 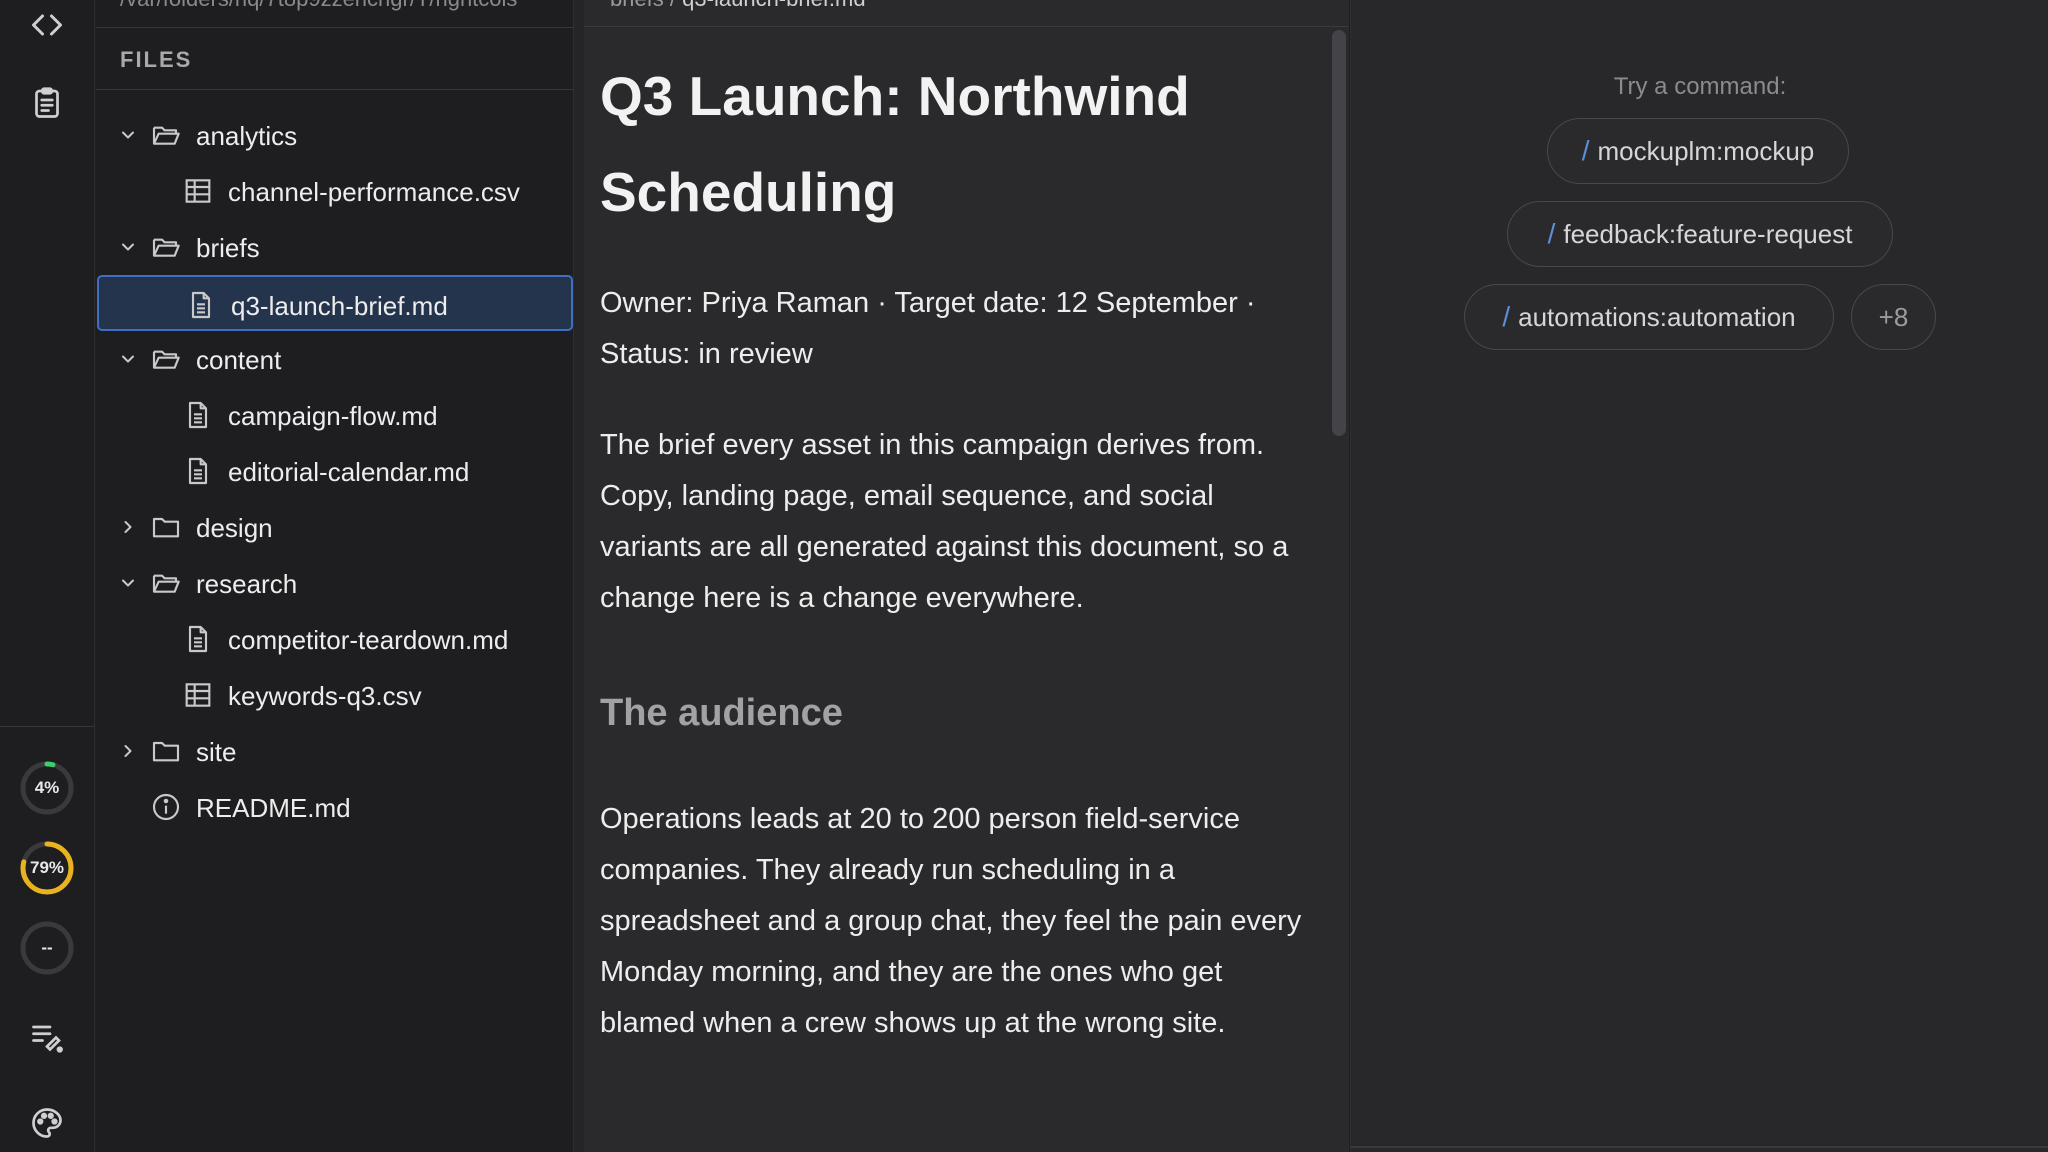 I want to click on file-row: README.md, so click(x=335, y=807).